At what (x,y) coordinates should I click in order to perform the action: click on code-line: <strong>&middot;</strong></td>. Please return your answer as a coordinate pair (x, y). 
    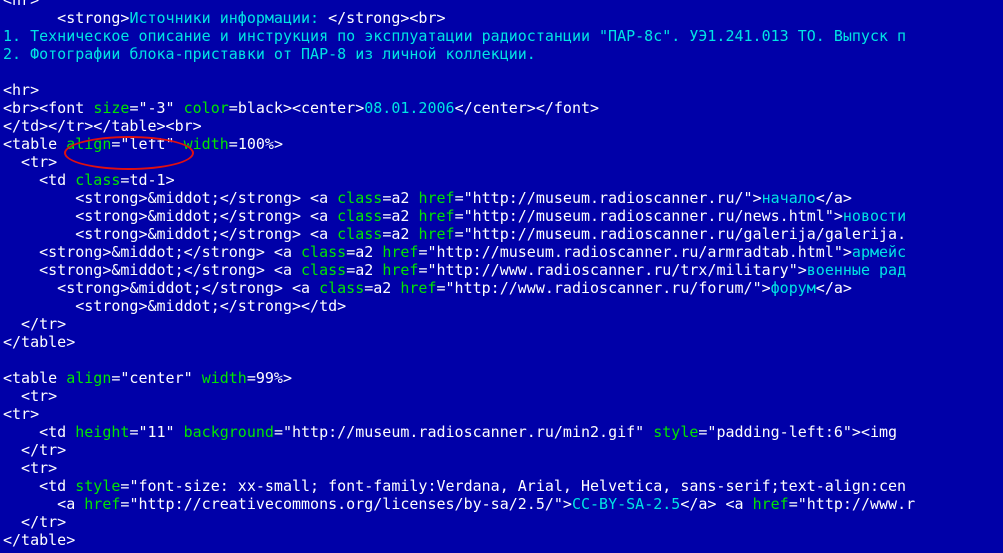
    Looking at the image, I should click on (174, 306).